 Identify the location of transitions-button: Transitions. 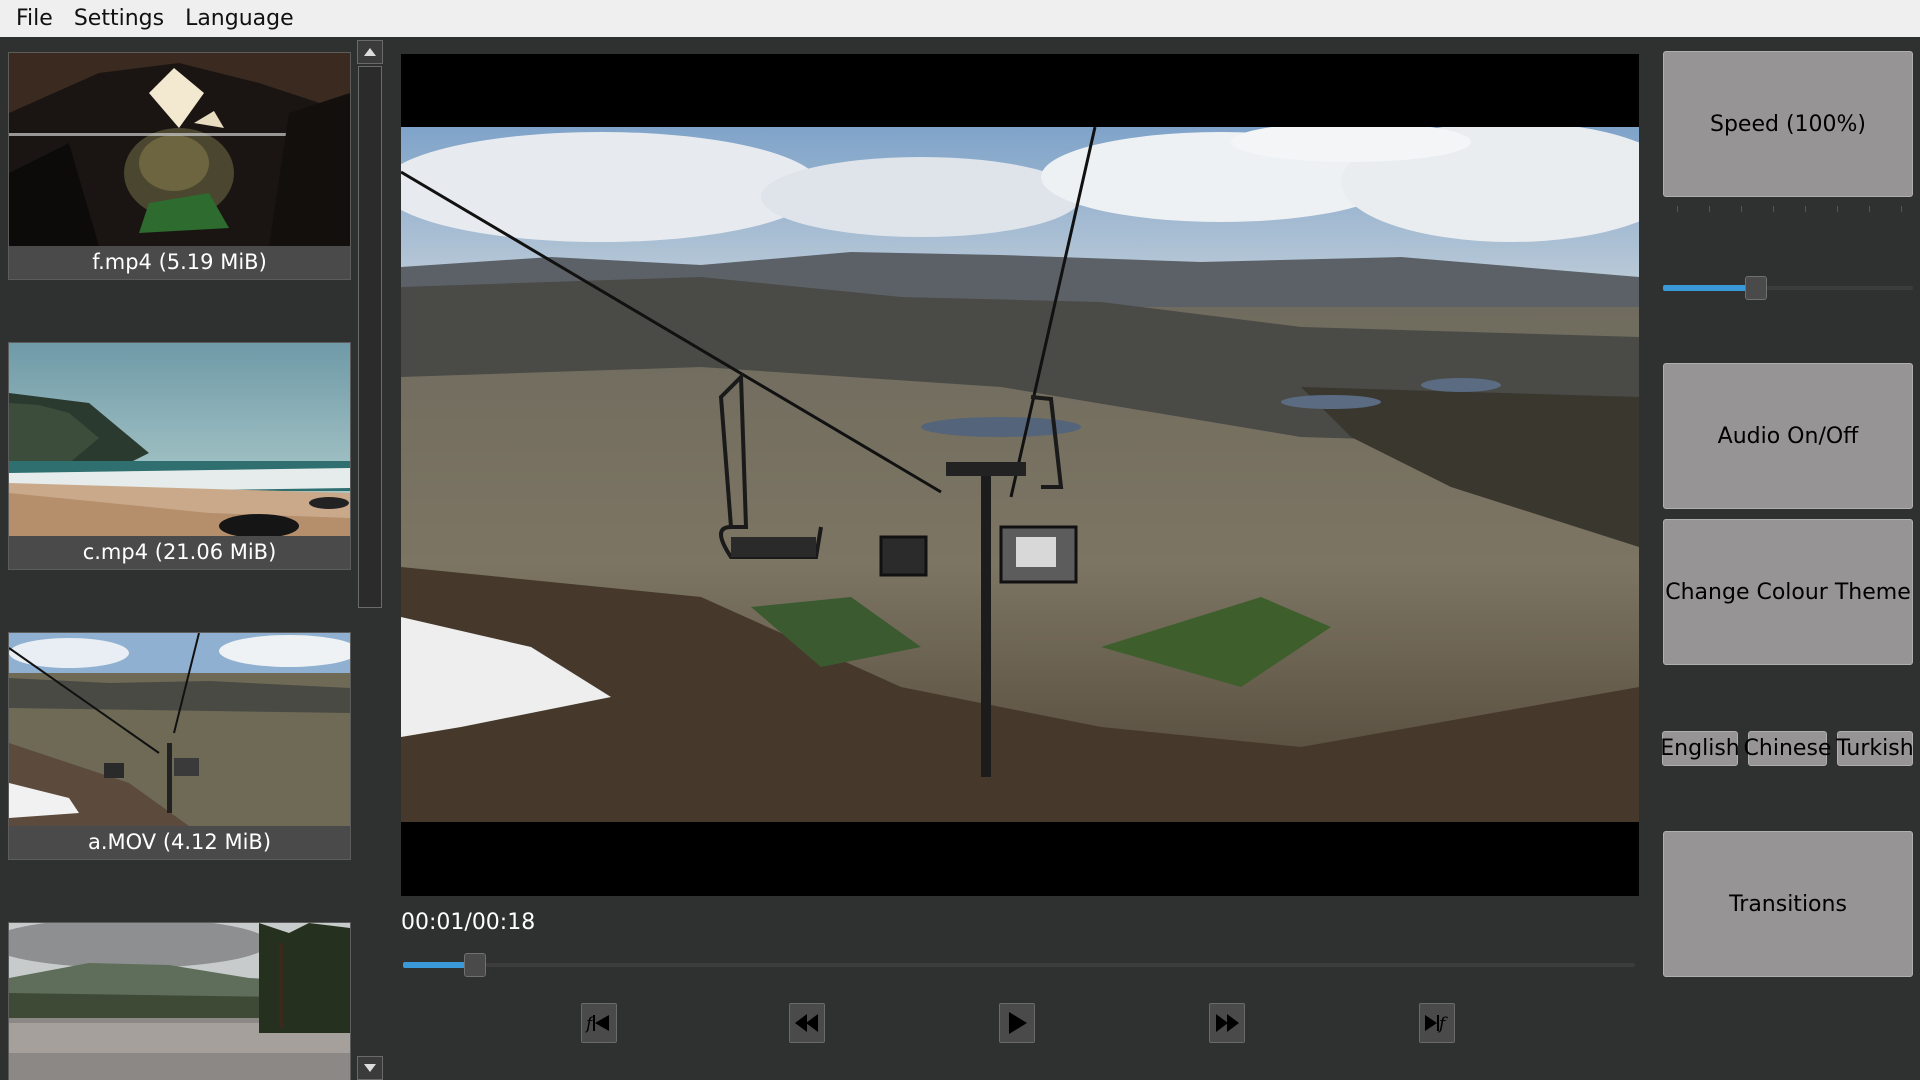
(1788, 904).